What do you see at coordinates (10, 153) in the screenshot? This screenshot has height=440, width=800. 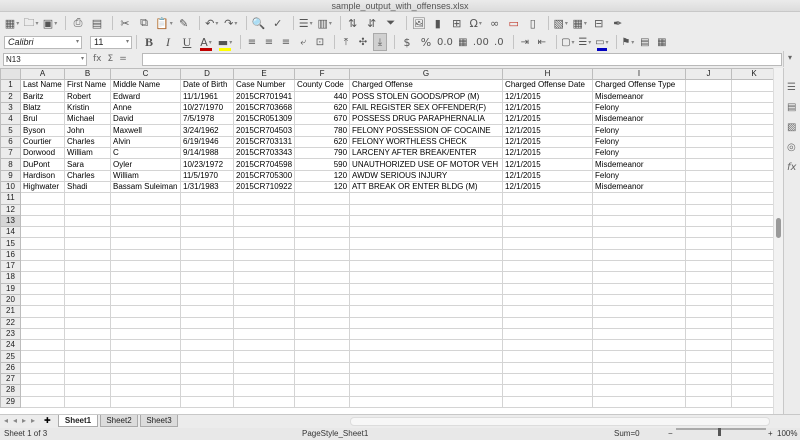 I see `row-header: 7` at bounding box center [10, 153].